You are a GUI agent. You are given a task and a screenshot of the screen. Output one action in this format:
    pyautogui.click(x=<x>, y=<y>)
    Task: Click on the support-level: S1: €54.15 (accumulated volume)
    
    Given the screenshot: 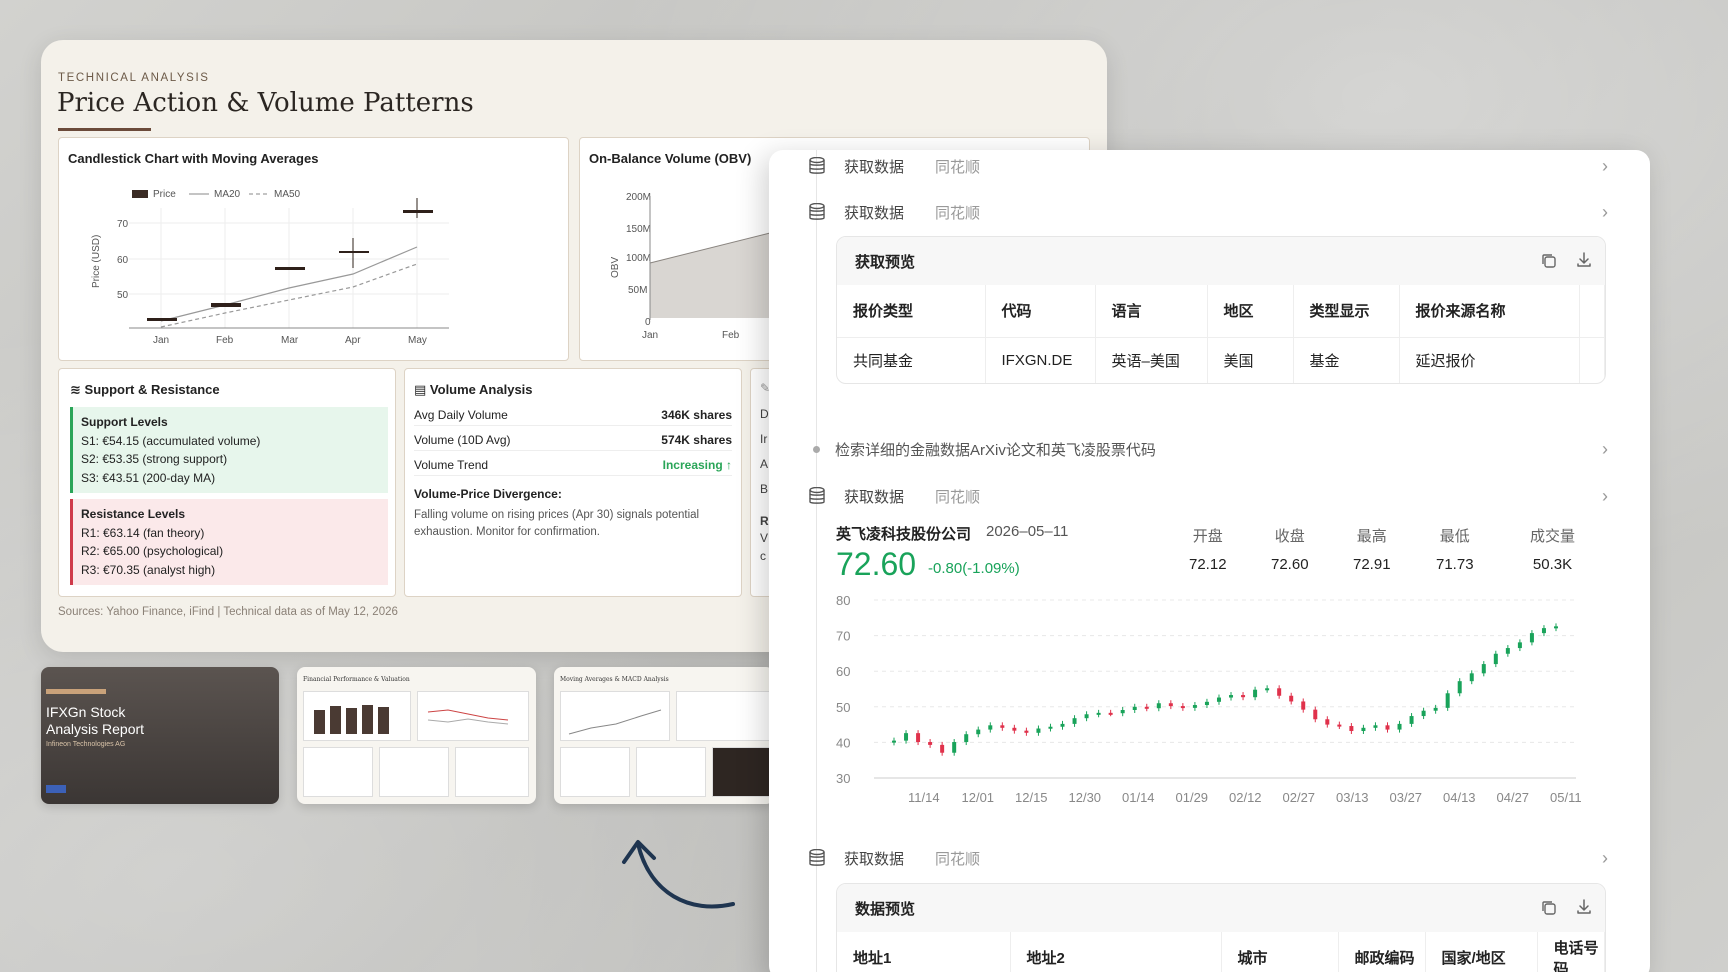 What is the action you would take?
    pyautogui.click(x=171, y=440)
    